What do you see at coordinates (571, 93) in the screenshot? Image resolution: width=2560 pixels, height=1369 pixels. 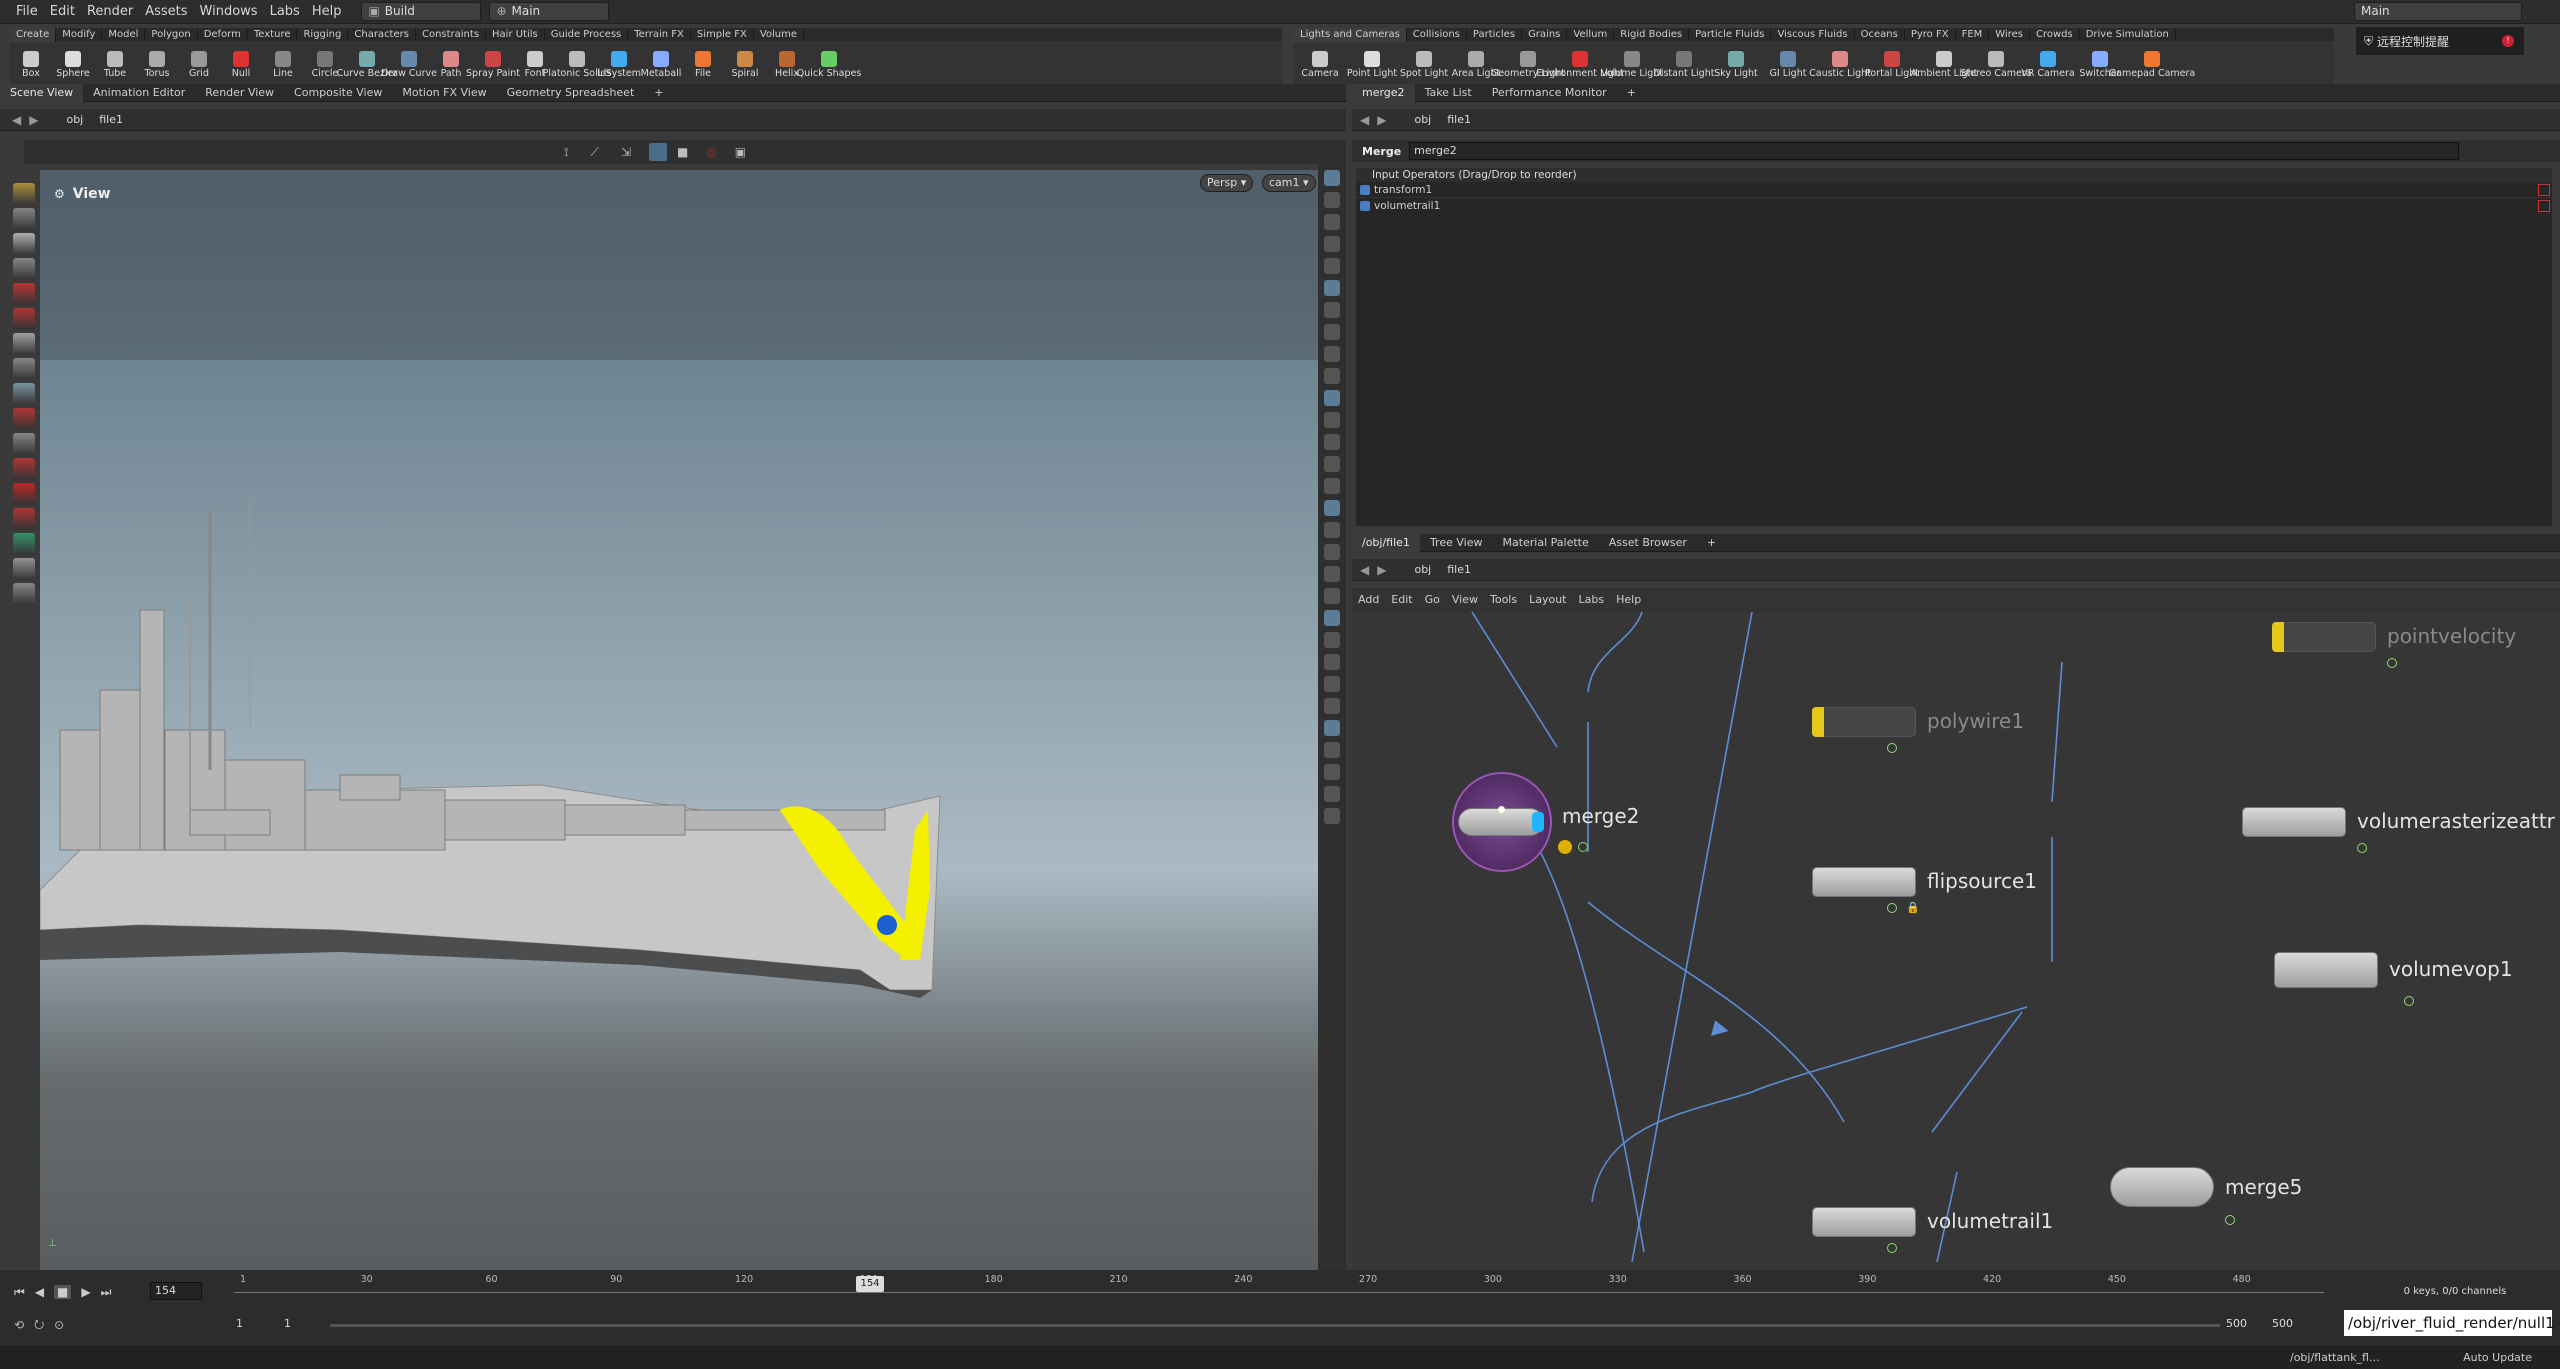 I see `pane-tab: Geometry Spreadsheet` at bounding box center [571, 93].